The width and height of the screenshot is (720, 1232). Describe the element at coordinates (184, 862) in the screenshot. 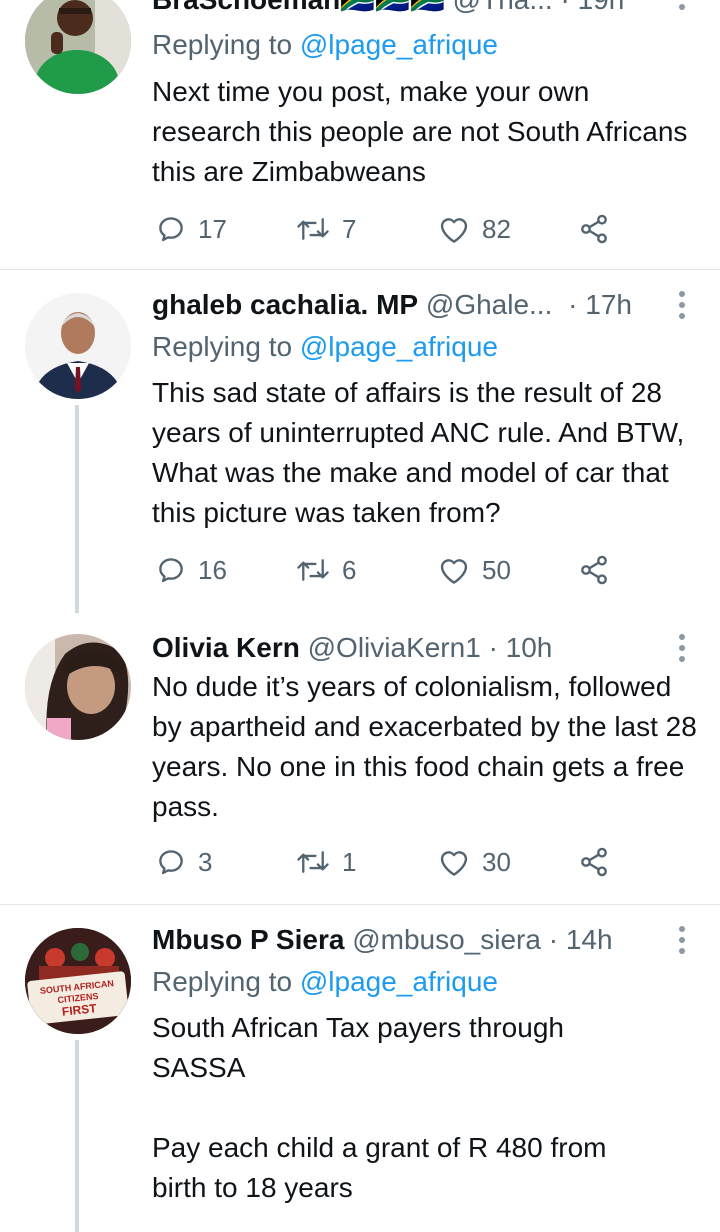

I see `reply-button: 3` at that location.